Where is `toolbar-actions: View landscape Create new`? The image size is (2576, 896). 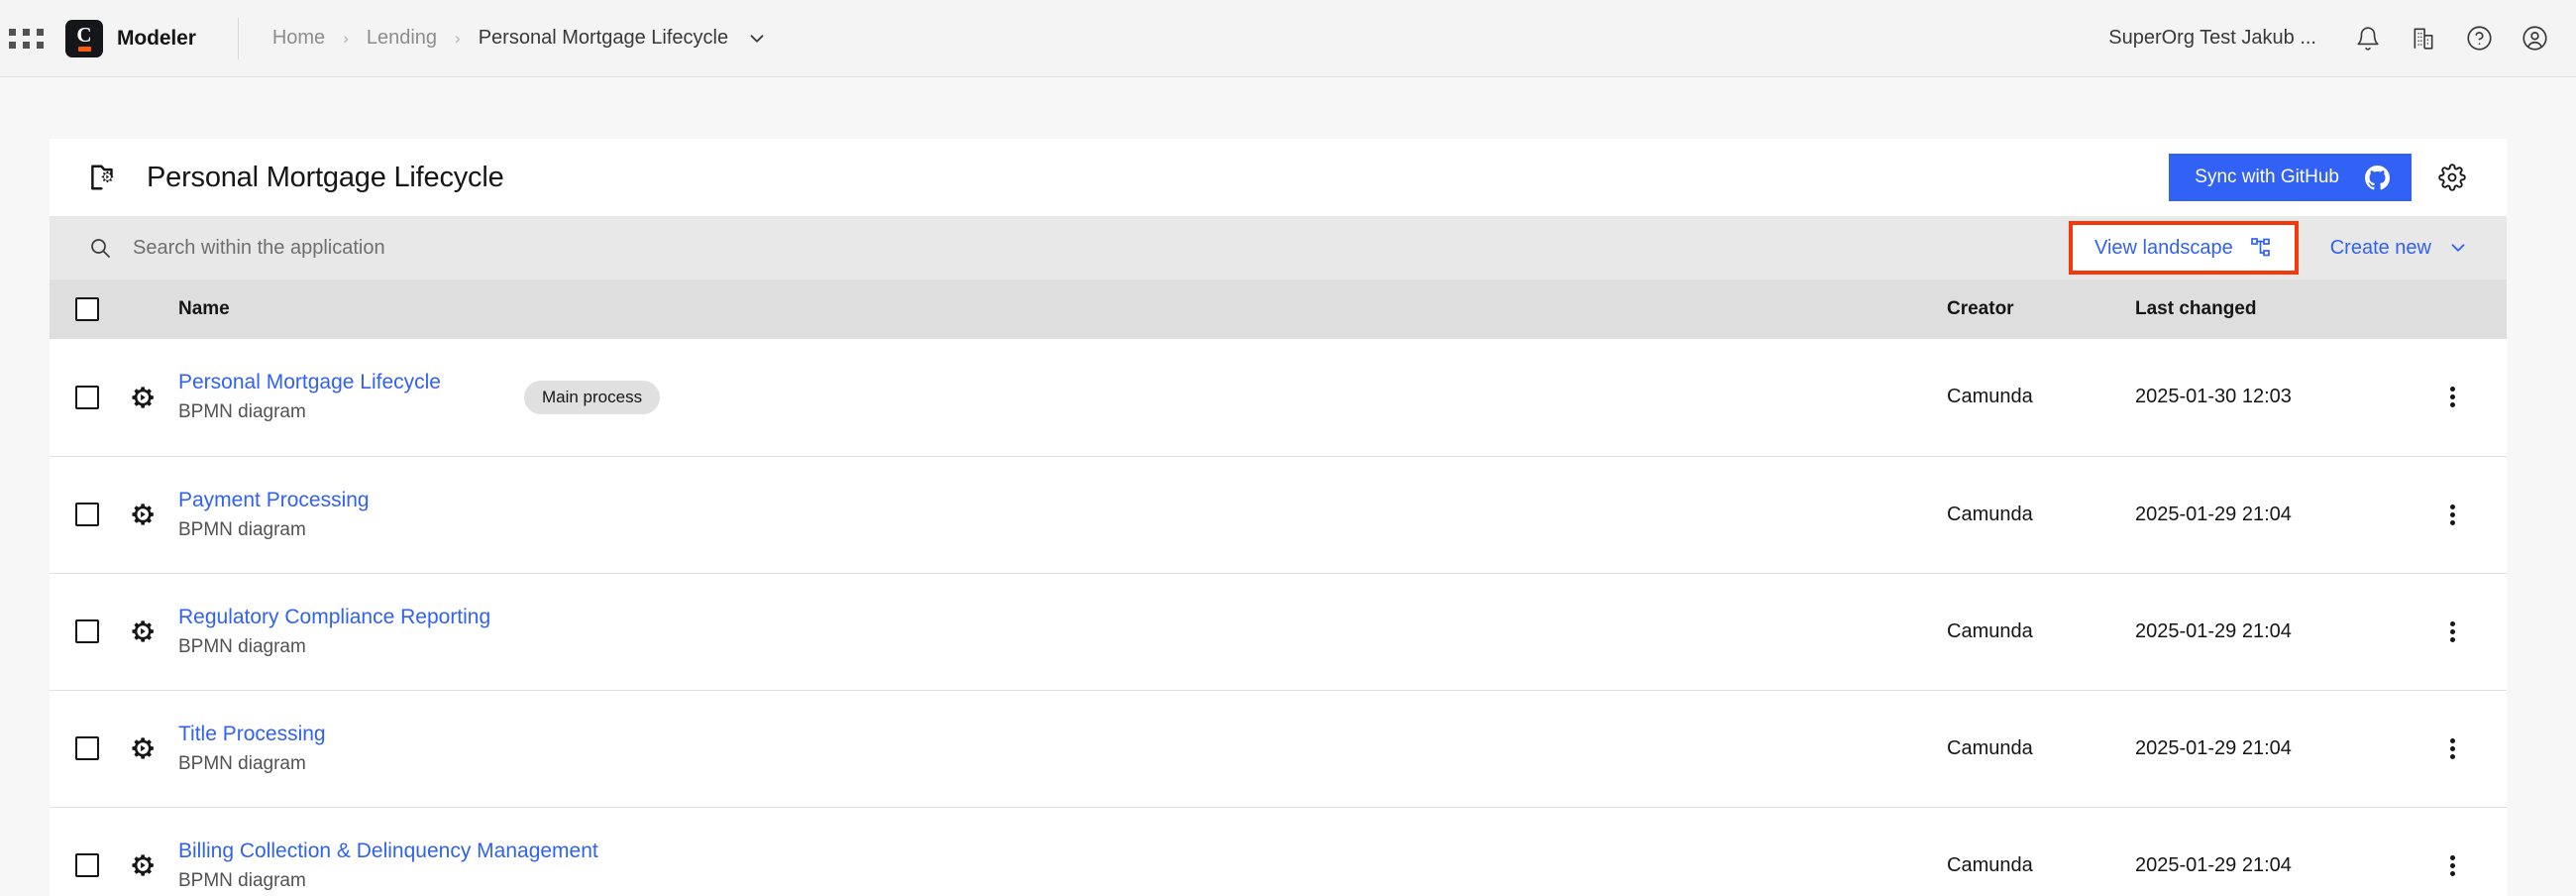 toolbar-actions: View landscape Create new is located at coordinates (2287, 248).